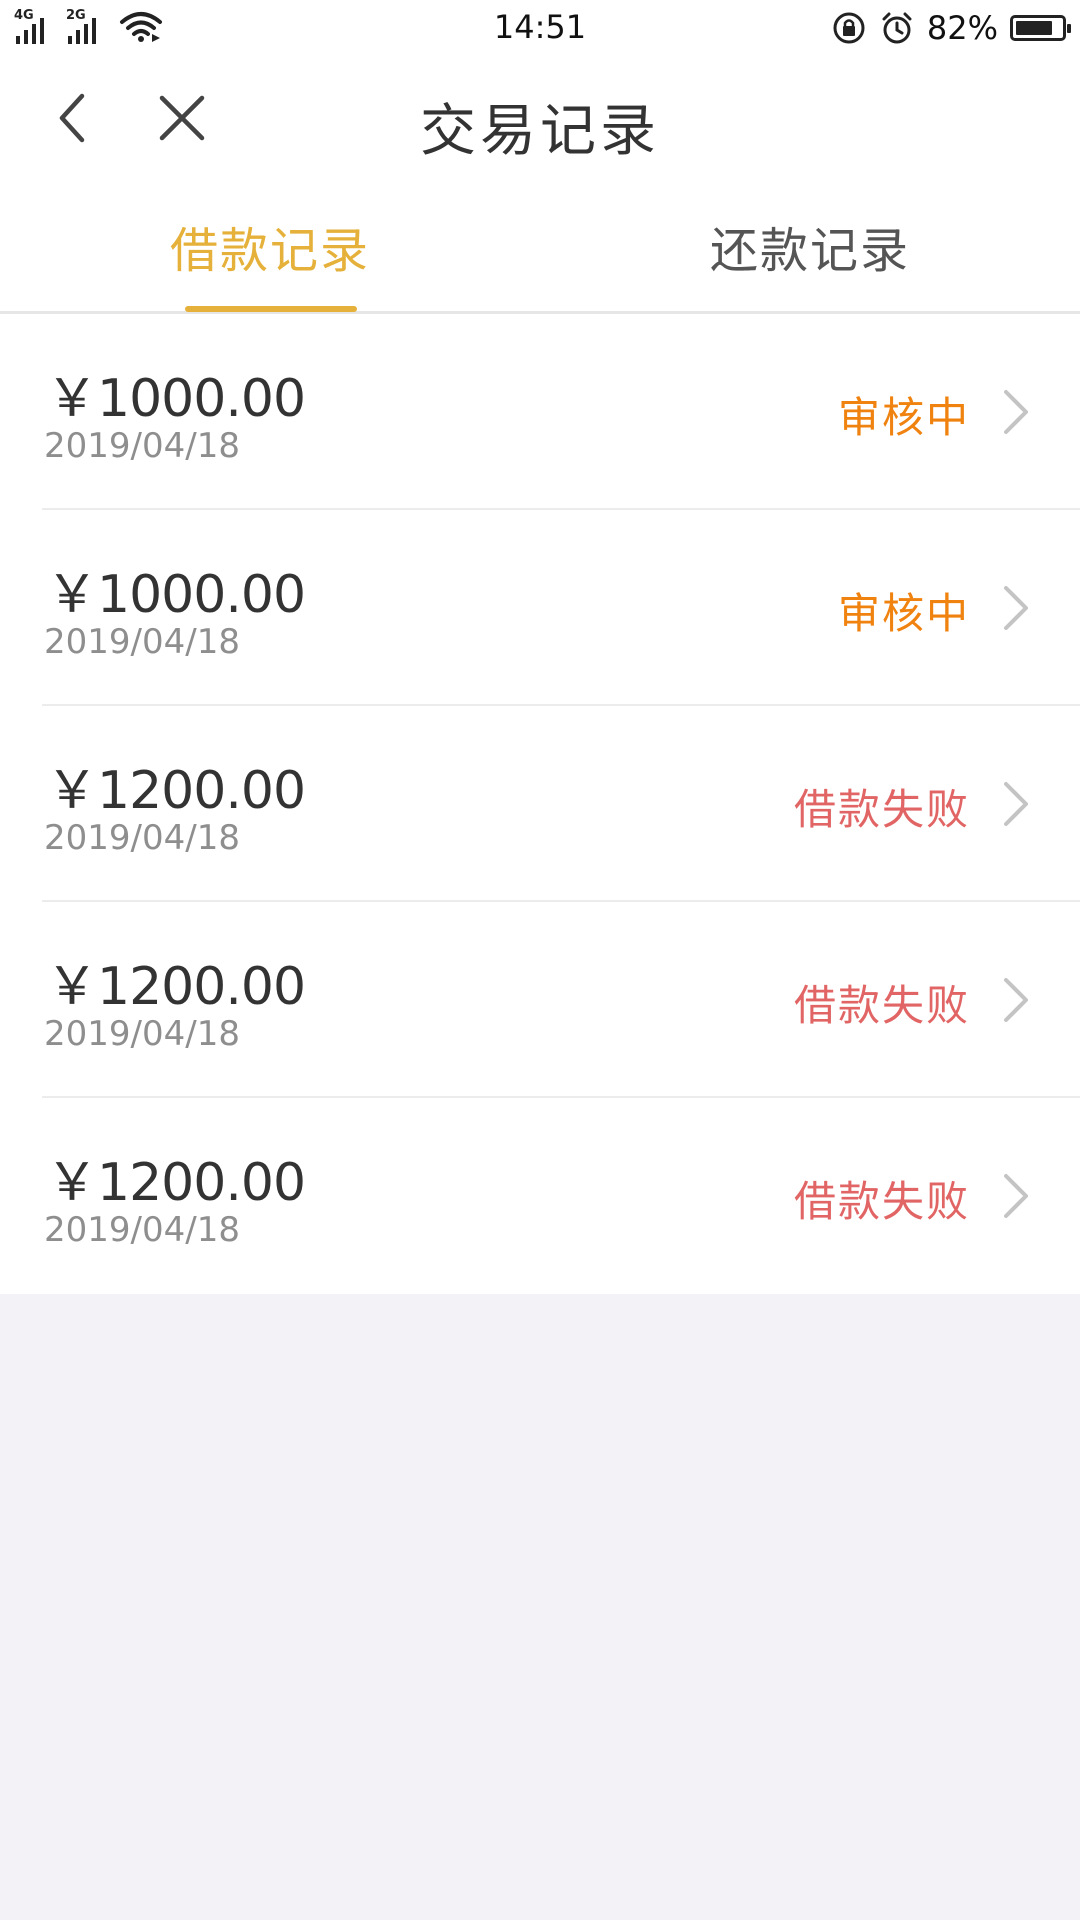 This screenshot has width=1080, height=1920. I want to click on alarm-icon, so click(897, 28).